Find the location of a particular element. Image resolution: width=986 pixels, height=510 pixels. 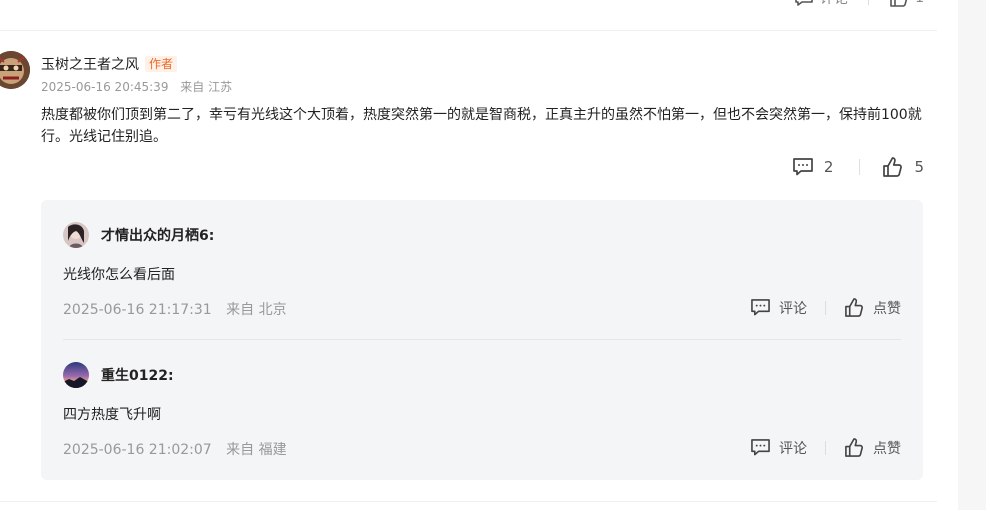

username: 玉树之王者之风 is located at coordinates (90, 64).